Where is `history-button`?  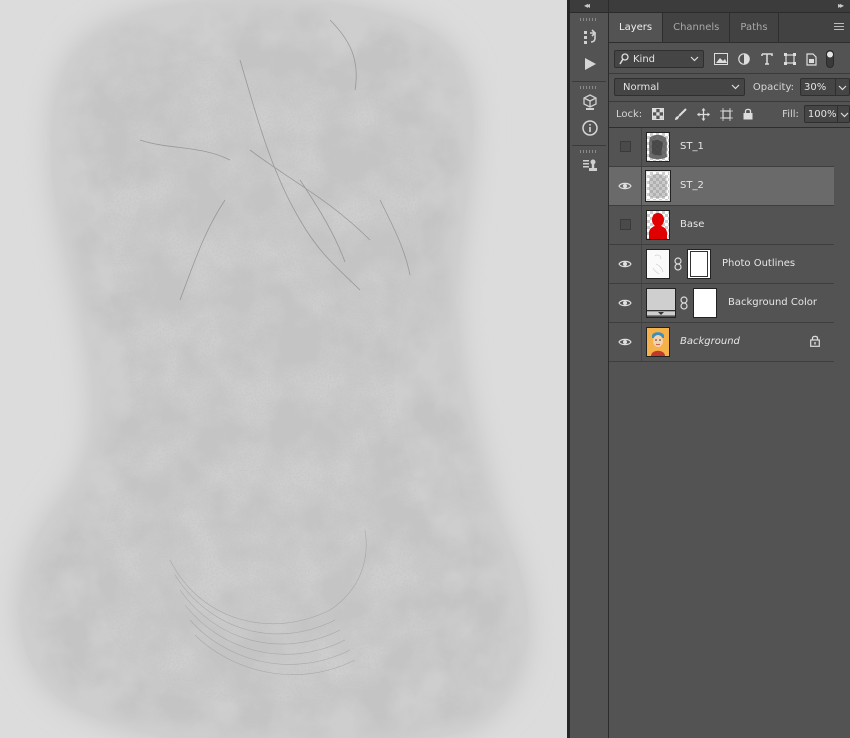
history-button is located at coordinates (589, 38).